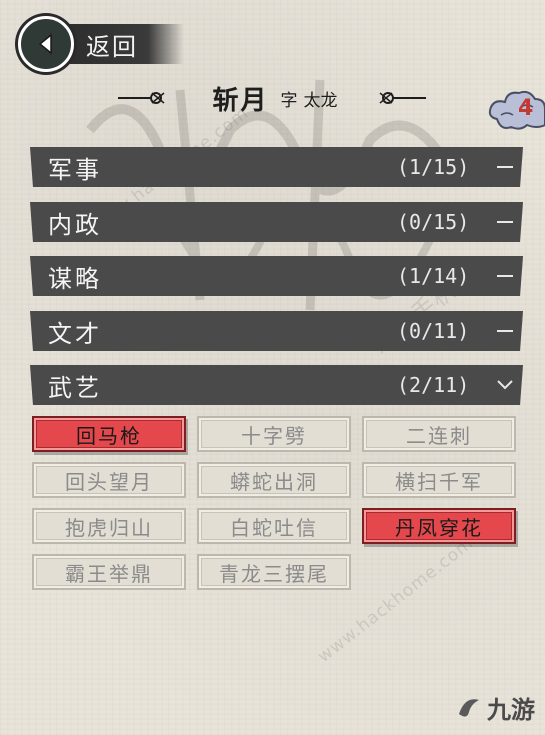  Describe the element at coordinates (275, 98) in the screenshot. I see `general-title: 斩月 字 太龙` at that location.